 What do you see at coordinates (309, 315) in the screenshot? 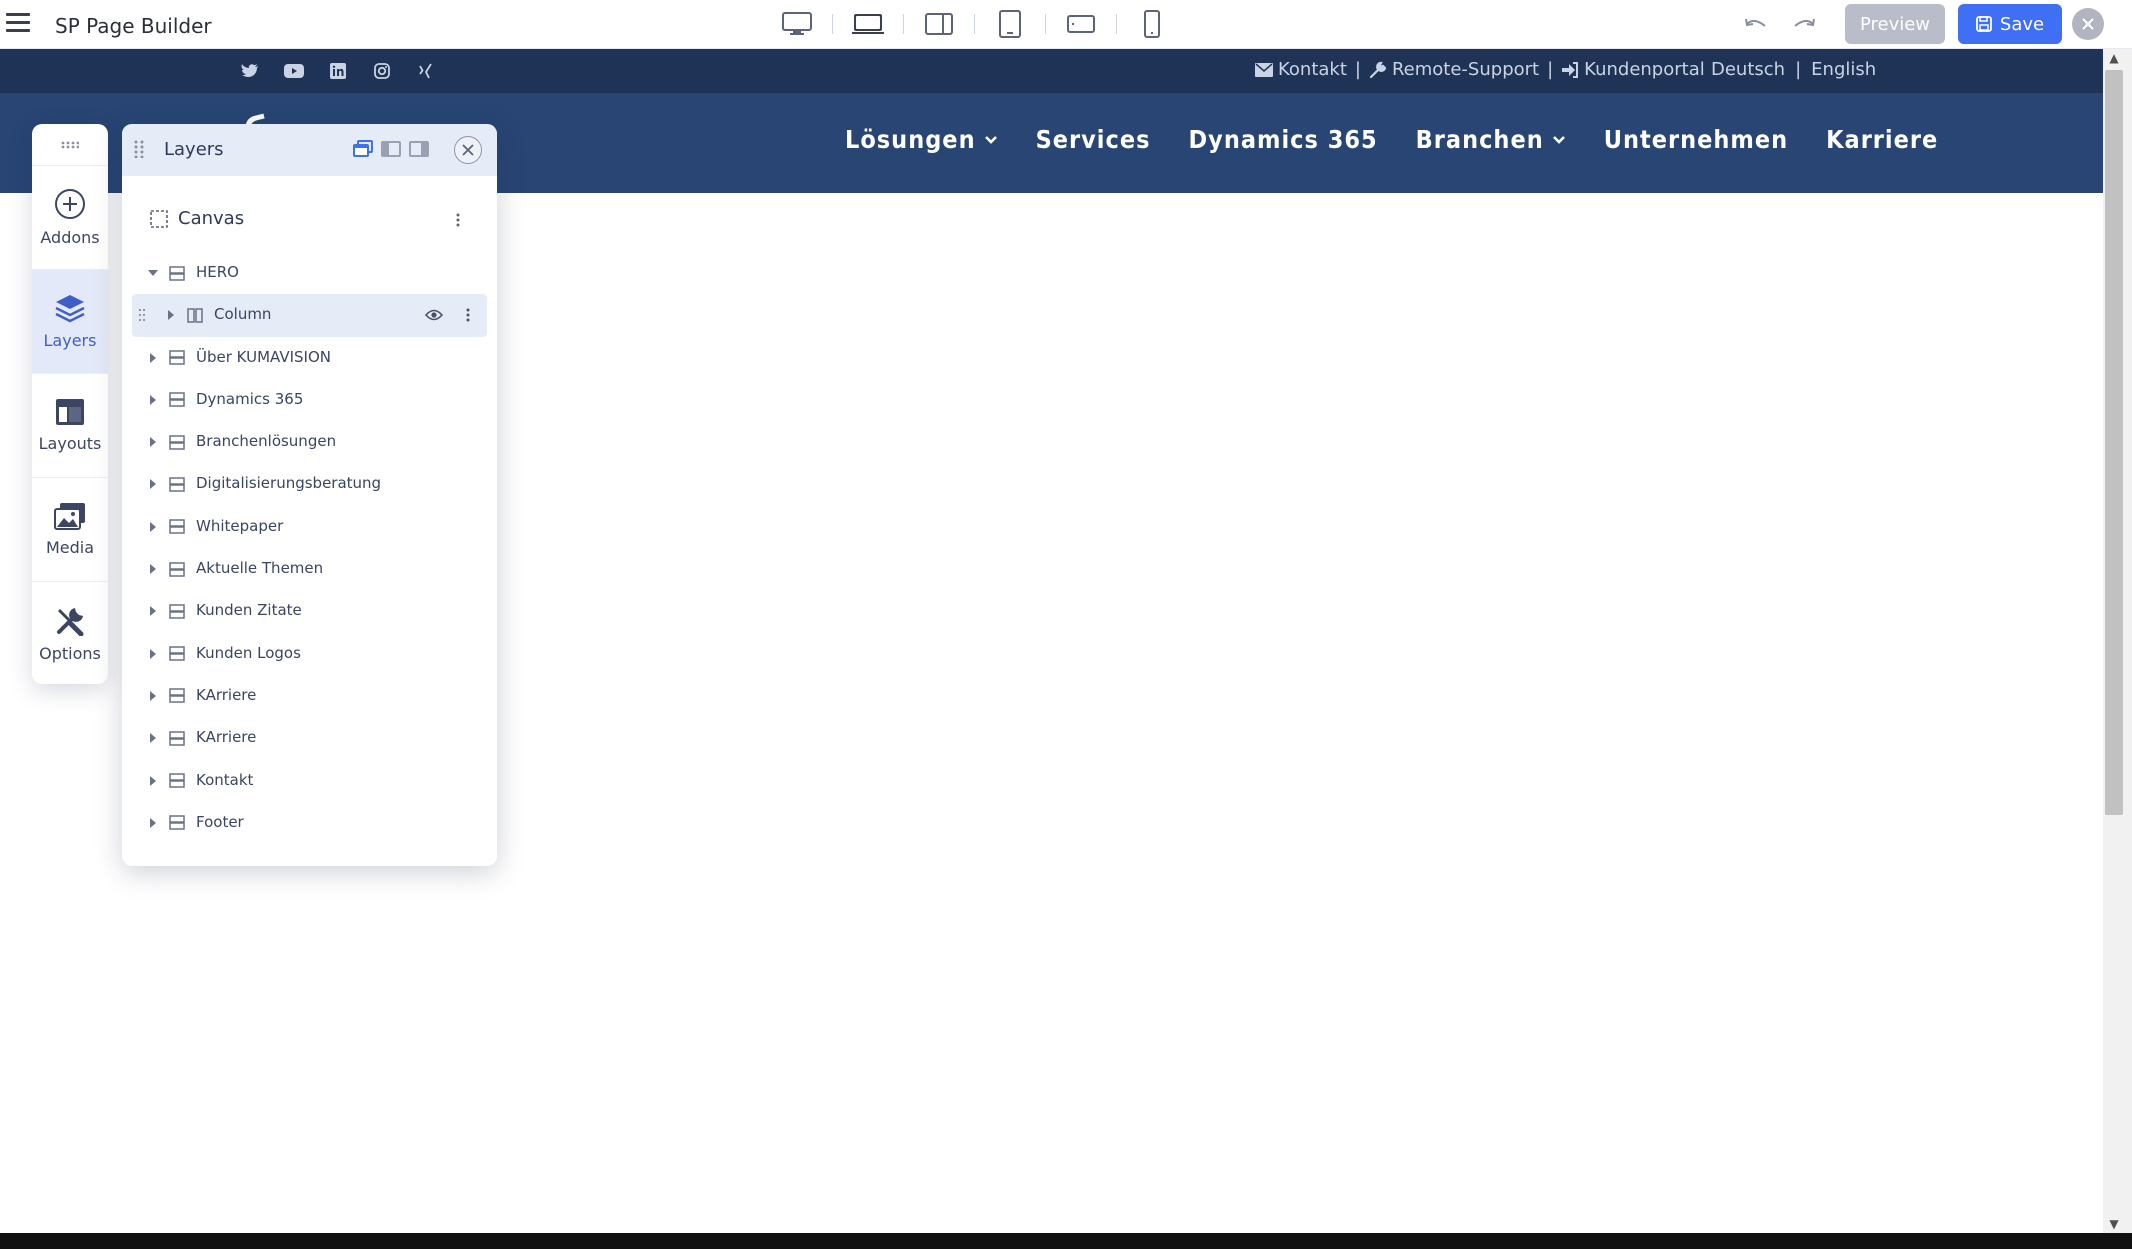
I see `layer-row-selected: Column` at bounding box center [309, 315].